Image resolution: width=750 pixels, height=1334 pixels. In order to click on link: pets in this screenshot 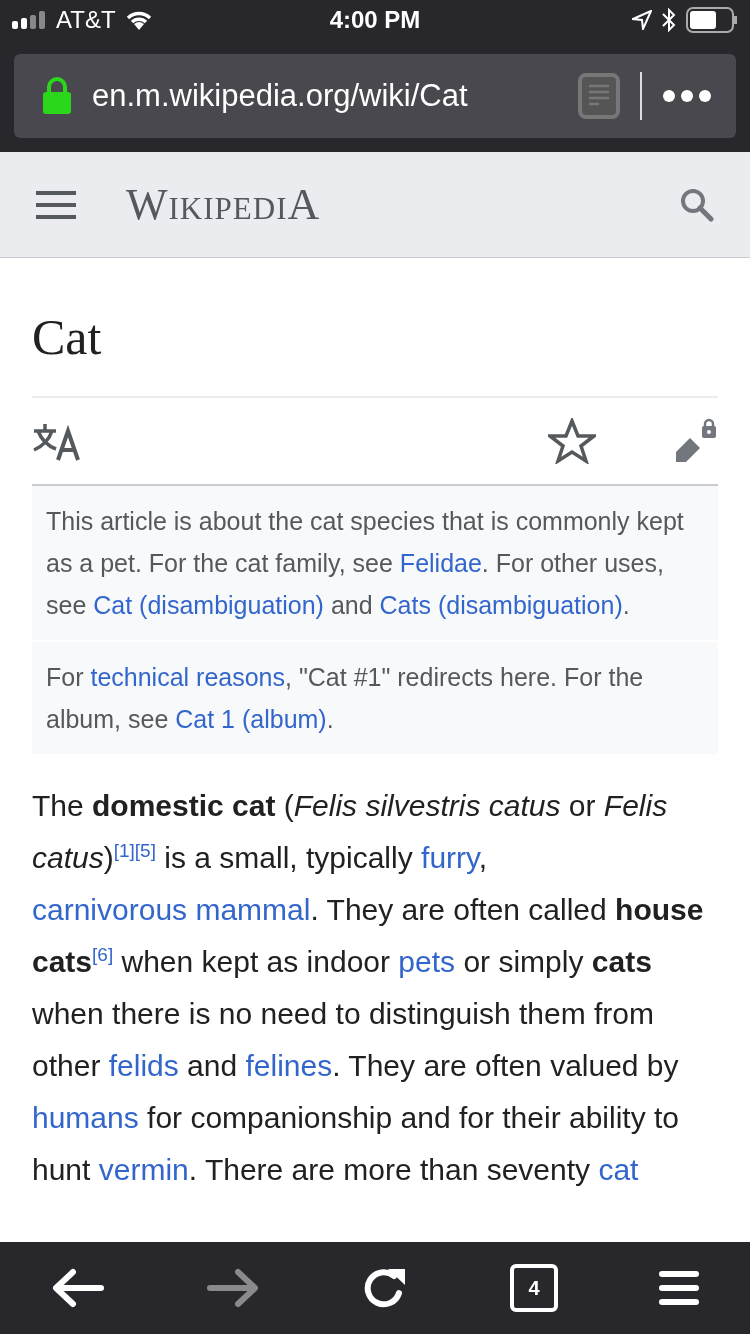, I will do `click(427, 961)`.